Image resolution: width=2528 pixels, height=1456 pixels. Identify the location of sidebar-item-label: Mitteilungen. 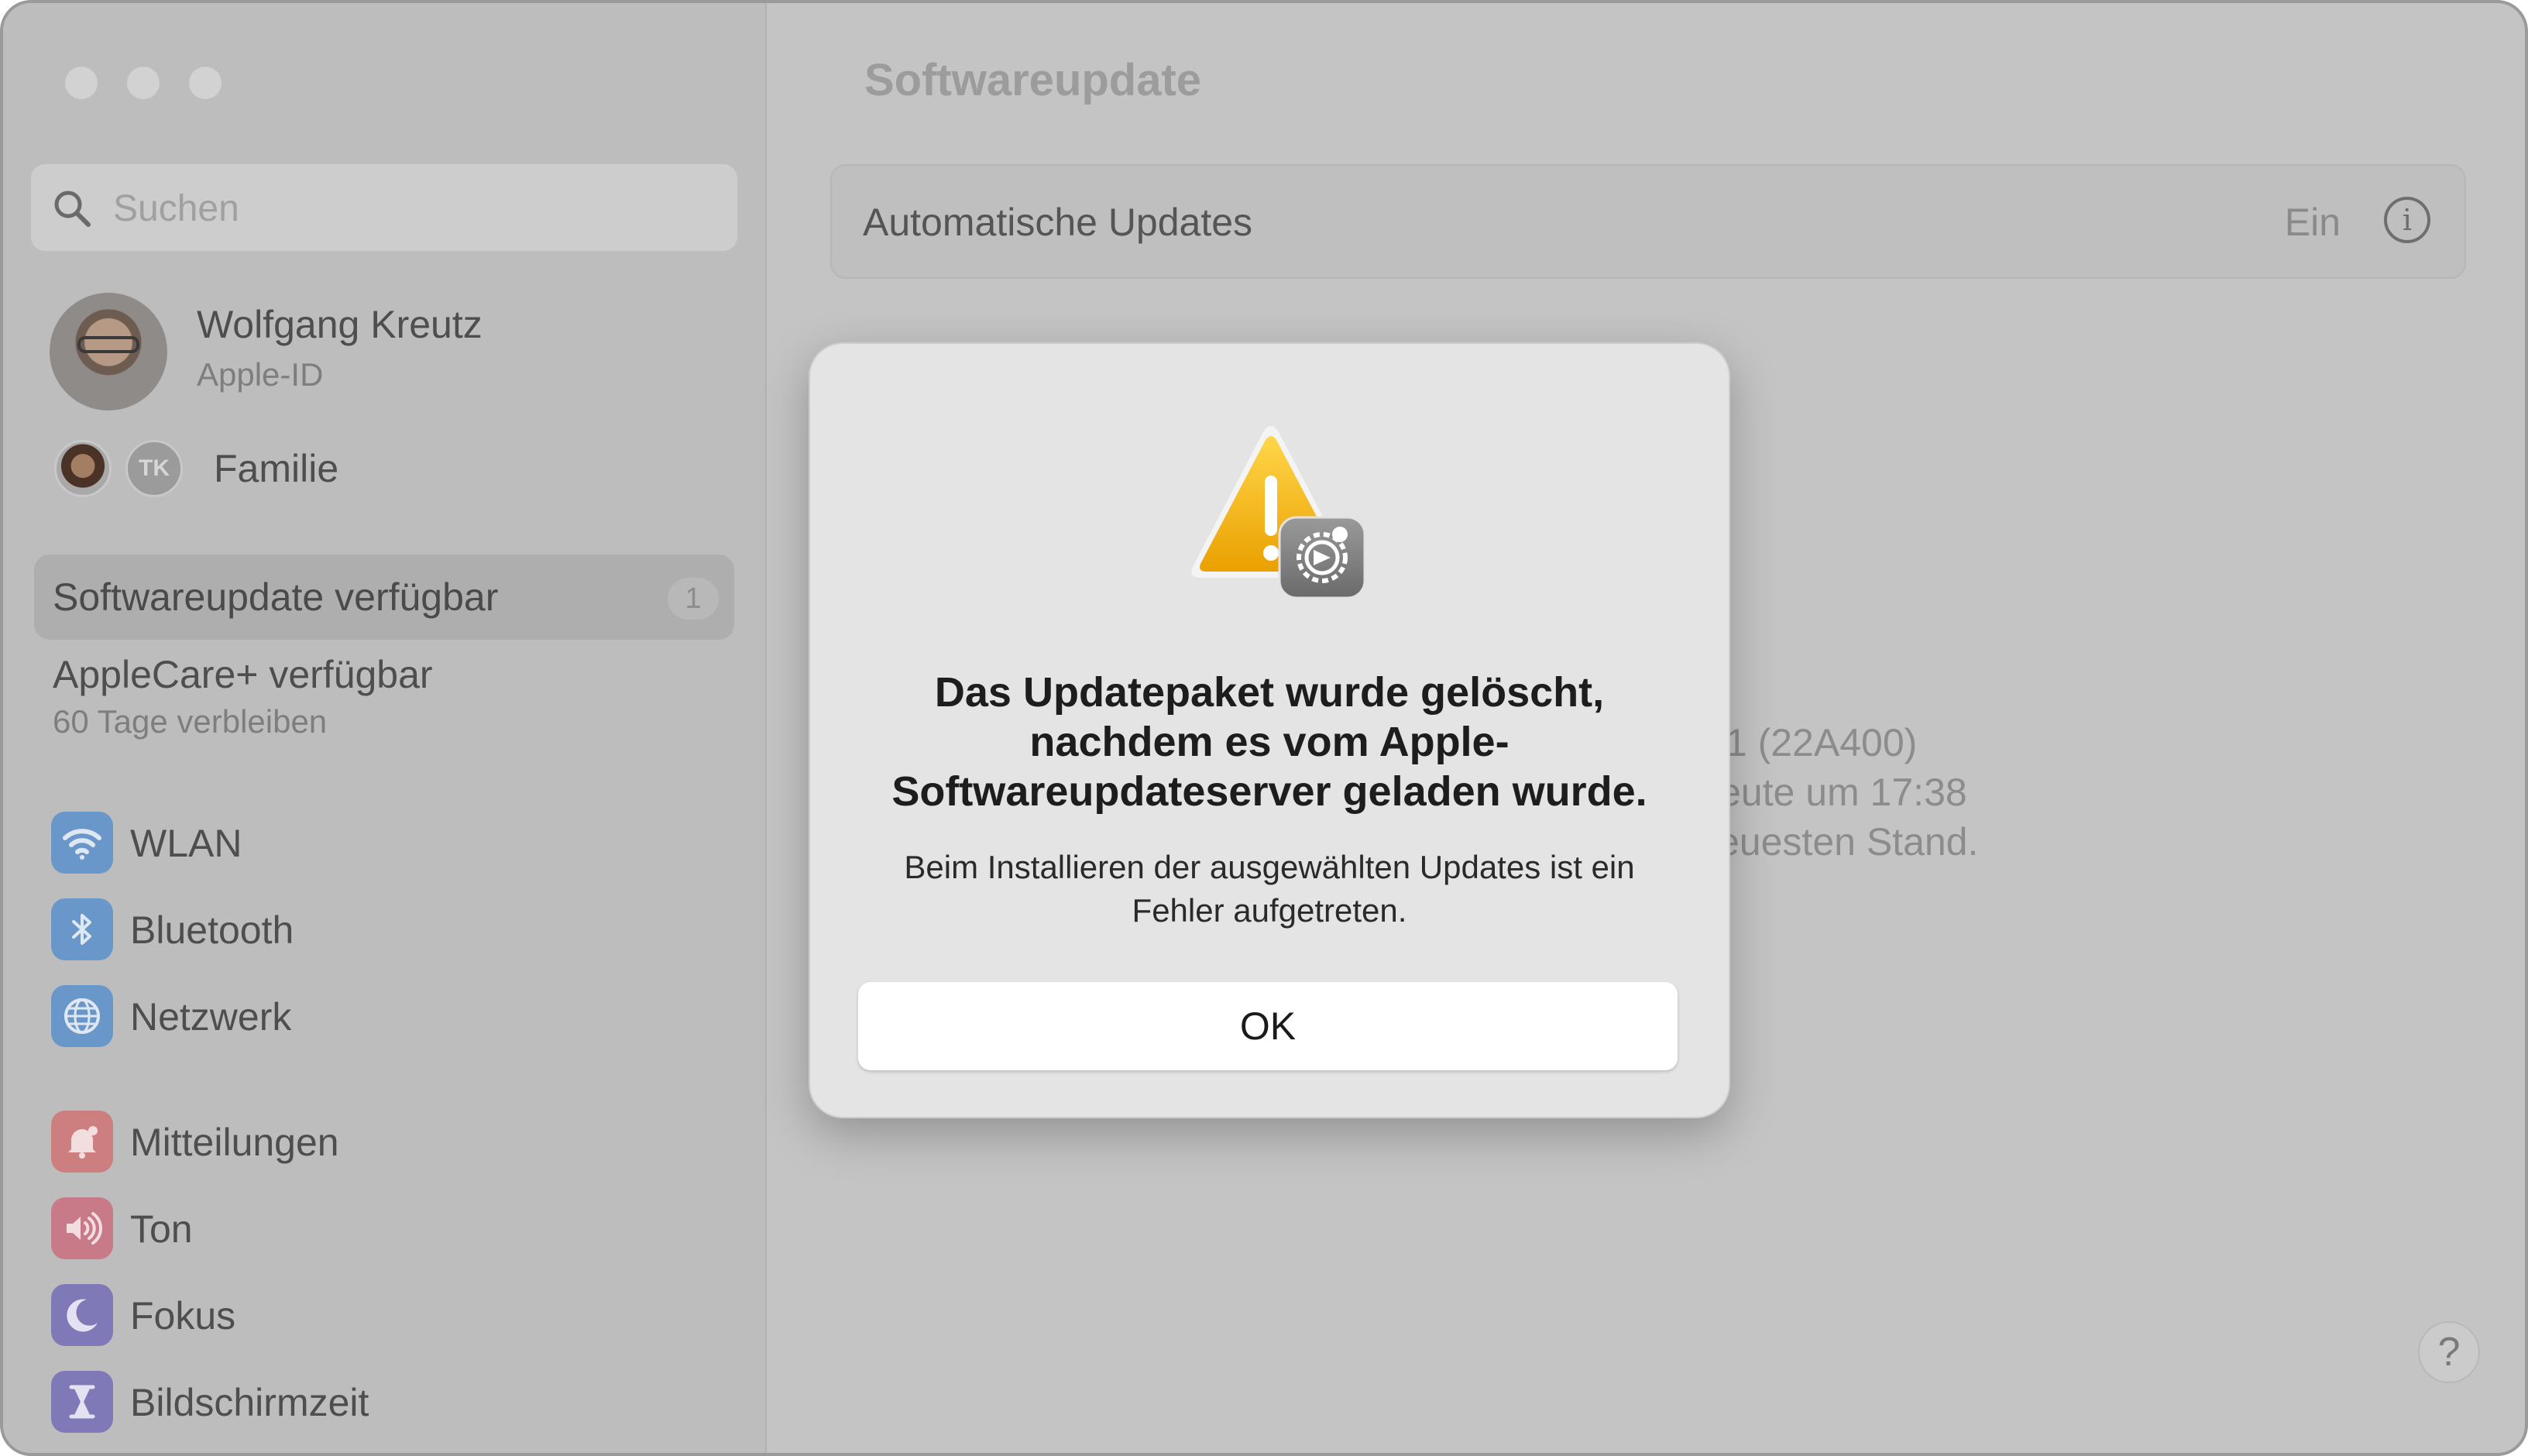
(235, 1143).